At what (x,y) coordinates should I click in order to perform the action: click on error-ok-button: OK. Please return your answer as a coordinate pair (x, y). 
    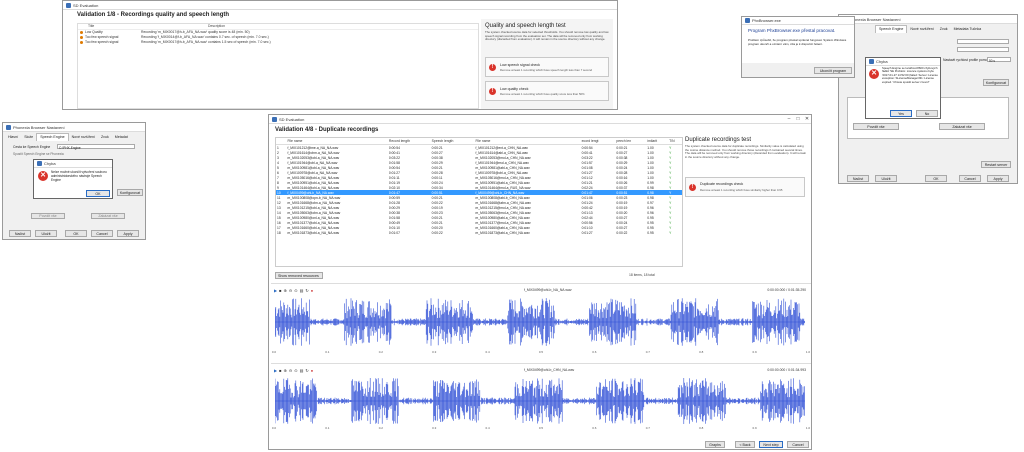
    Looking at the image, I should click on (98, 193).